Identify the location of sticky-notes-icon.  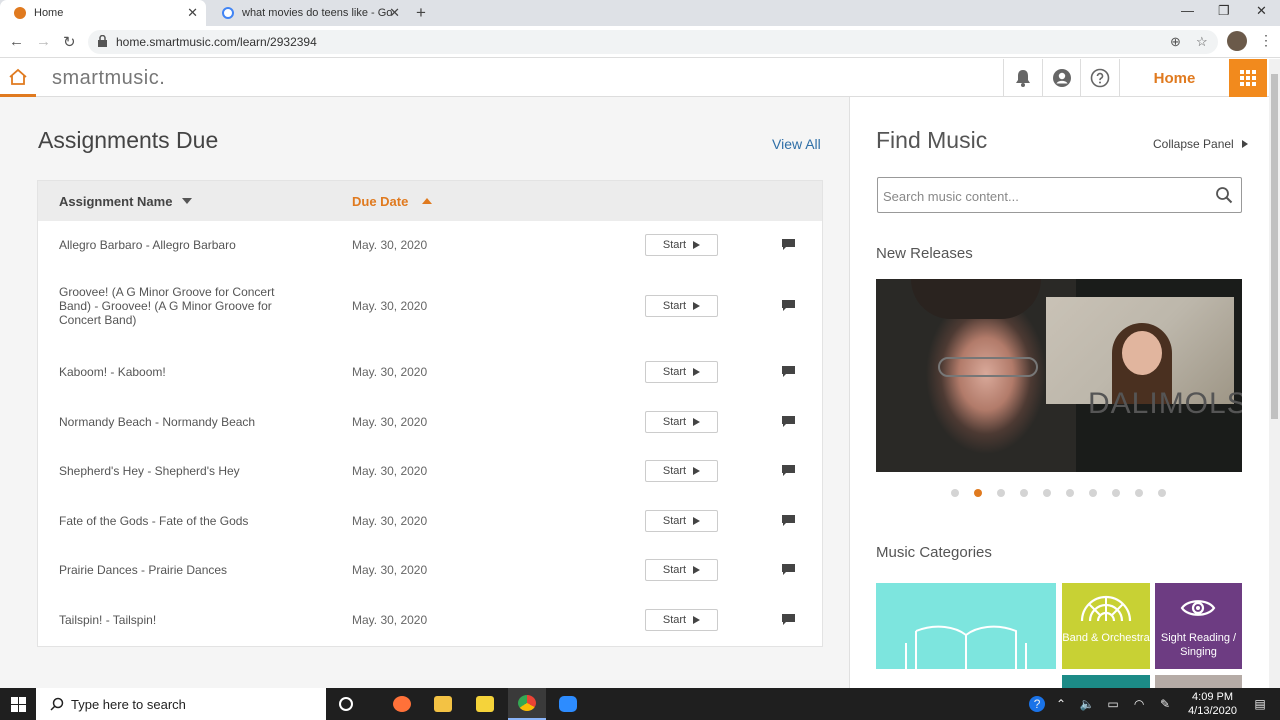
(485, 704).